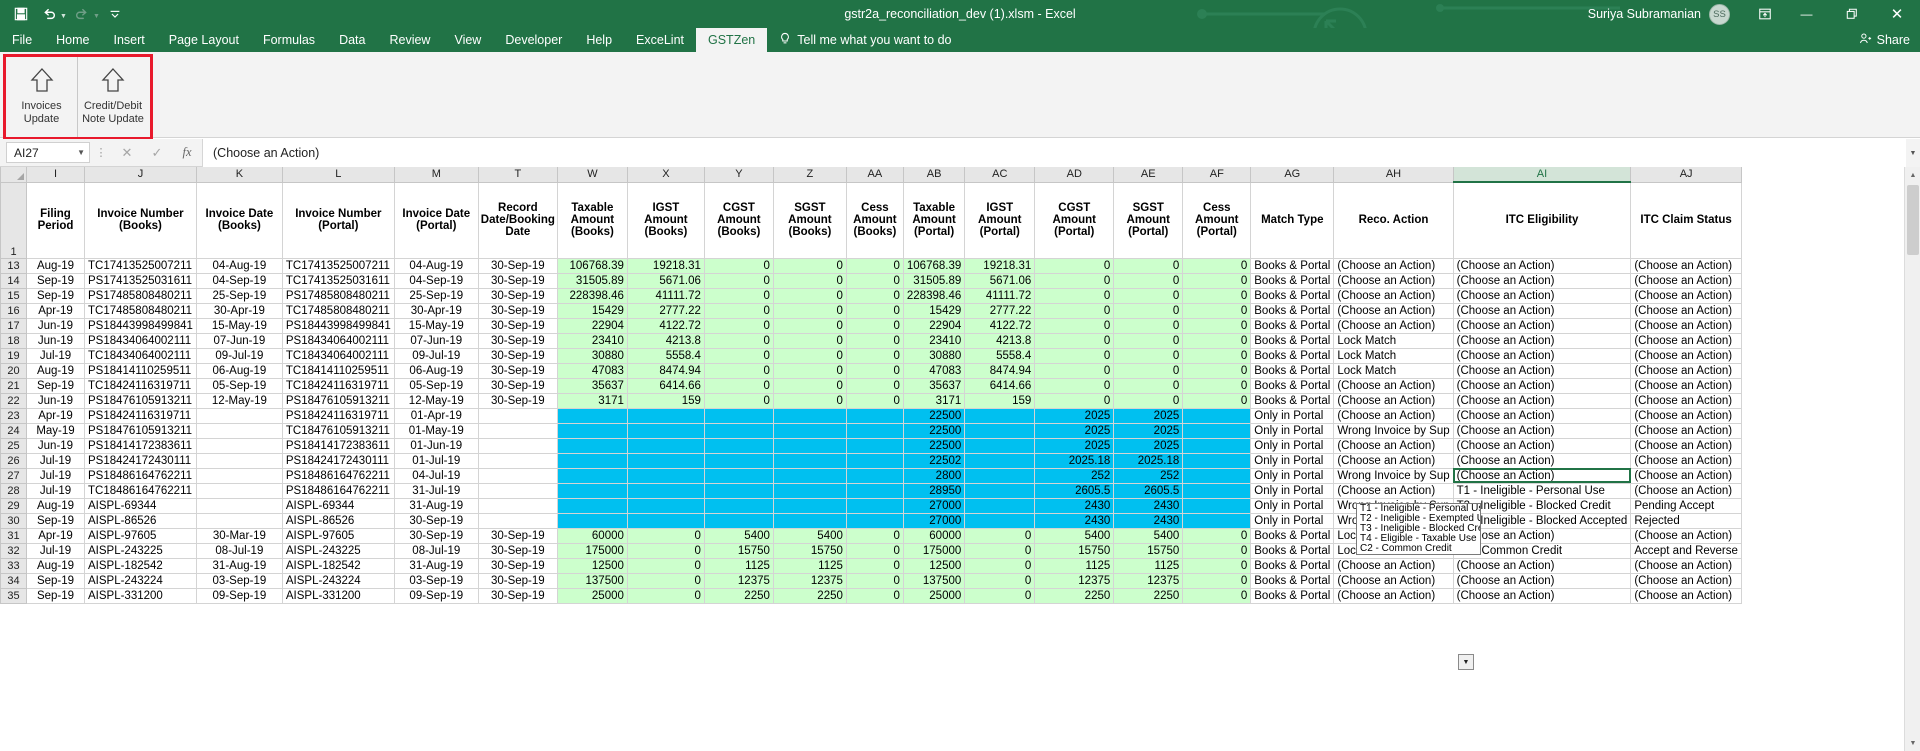 This screenshot has width=1920, height=751. What do you see at coordinates (436, 295) in the screenshot?
I see `grid-cell: 25-Sep-19` at bounding box center [436, 295].